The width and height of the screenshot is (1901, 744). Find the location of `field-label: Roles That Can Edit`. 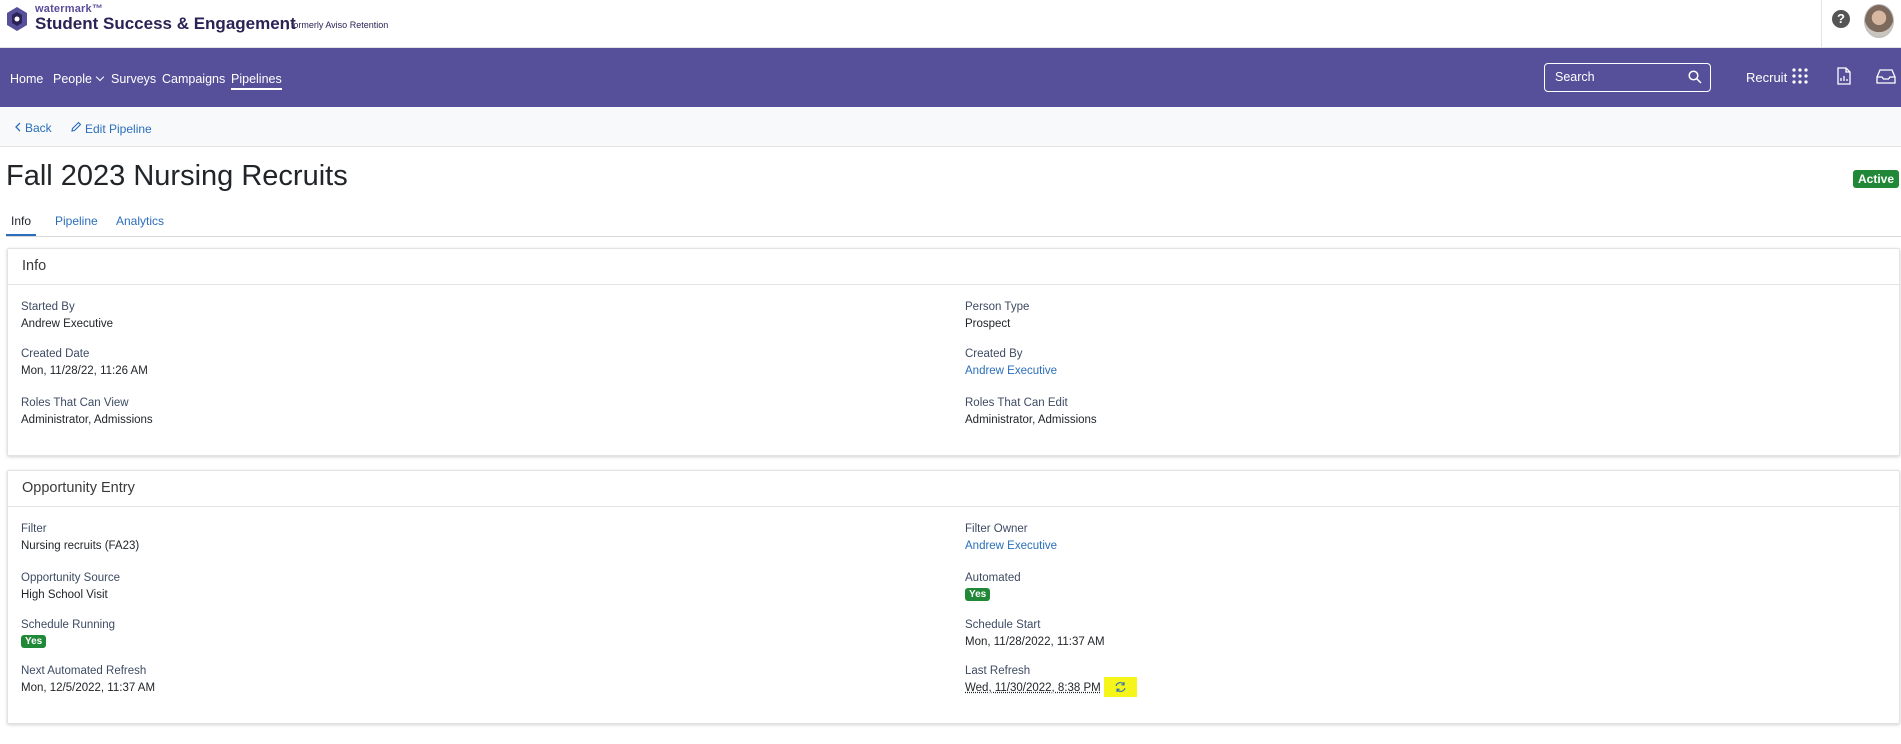

field-label: Roles That Can Edit is located at coordinates (1016, 403).